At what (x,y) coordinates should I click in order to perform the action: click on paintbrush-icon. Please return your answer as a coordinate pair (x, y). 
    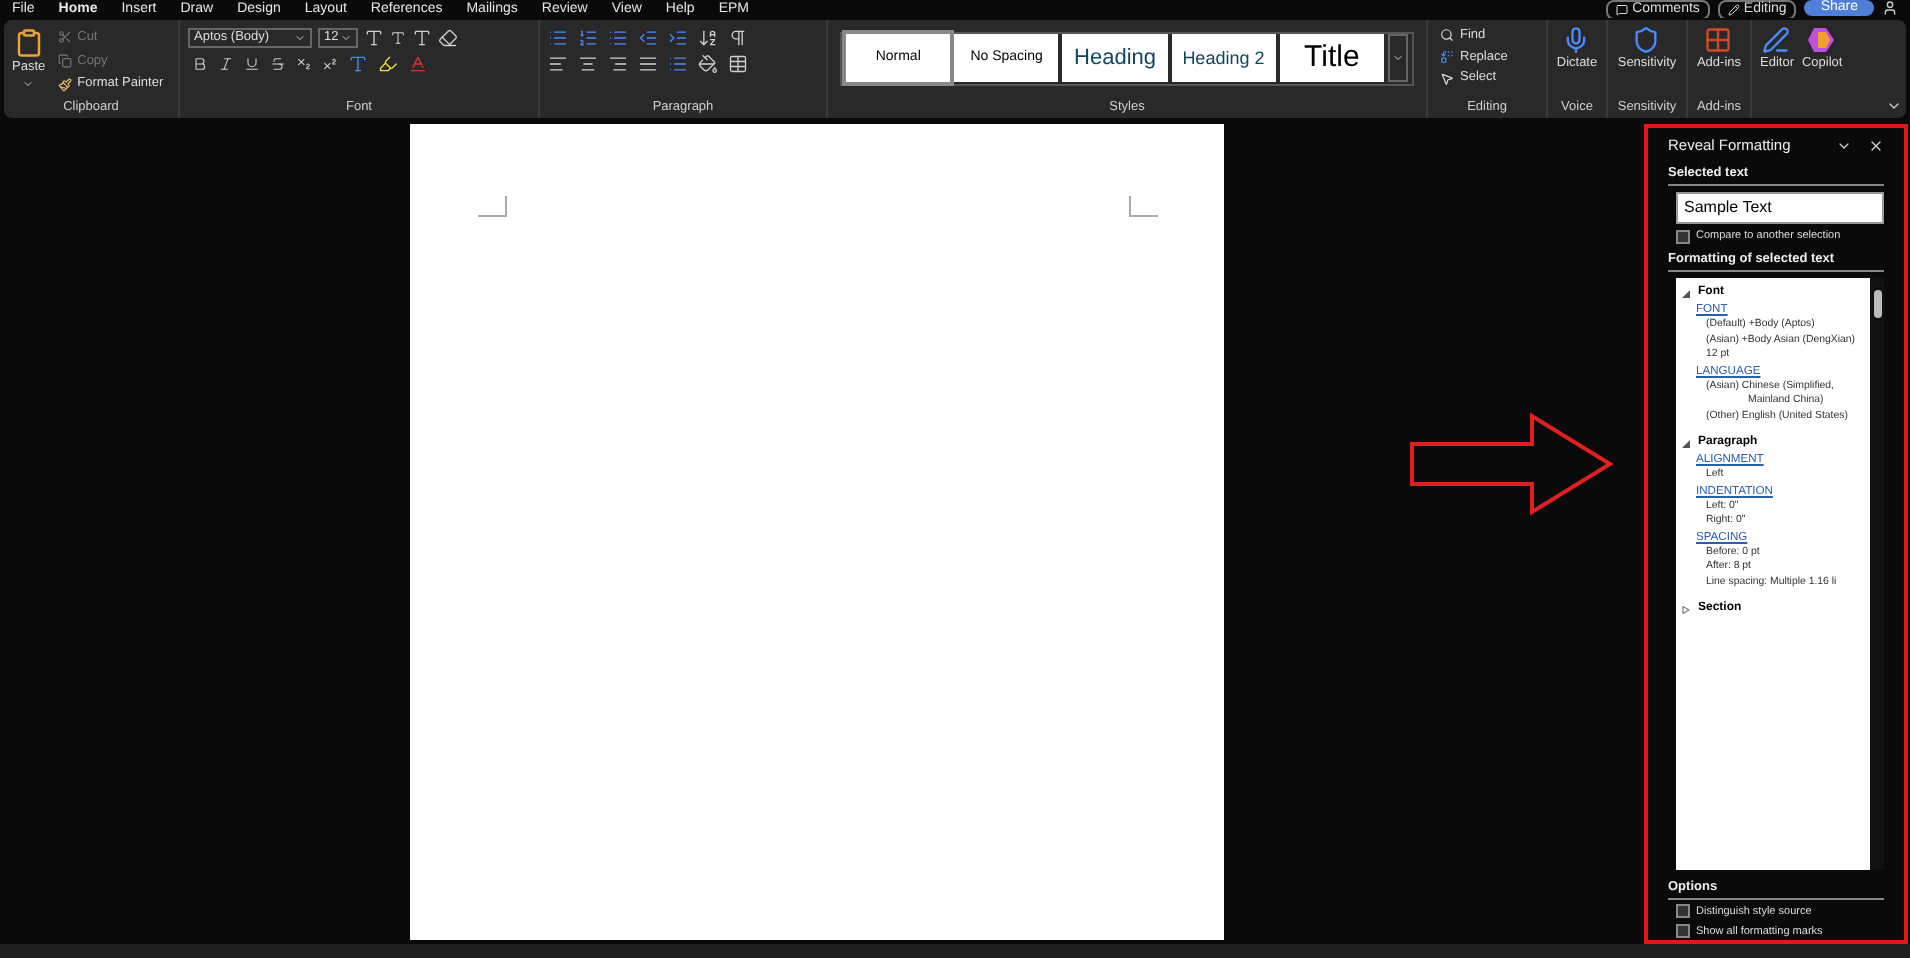
    Looking at the image, I should click on (64, 84).